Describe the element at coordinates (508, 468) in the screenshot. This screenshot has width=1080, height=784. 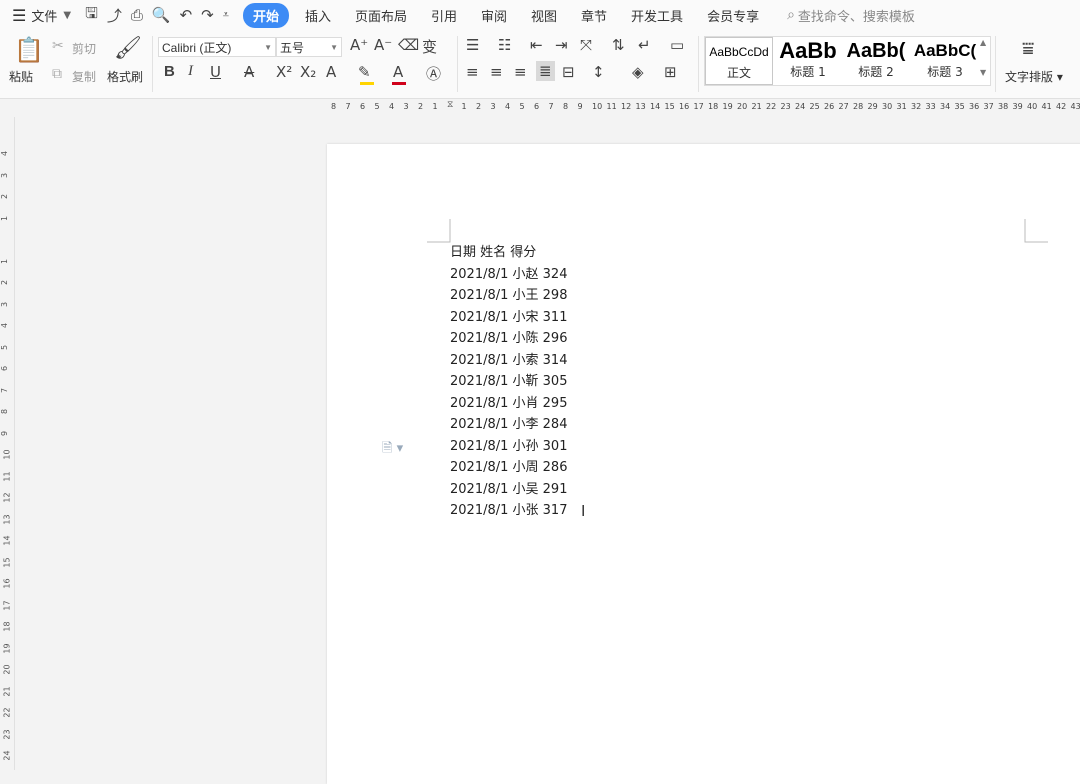
I see `data-line: 2021/8/1 小周 286` at that location.